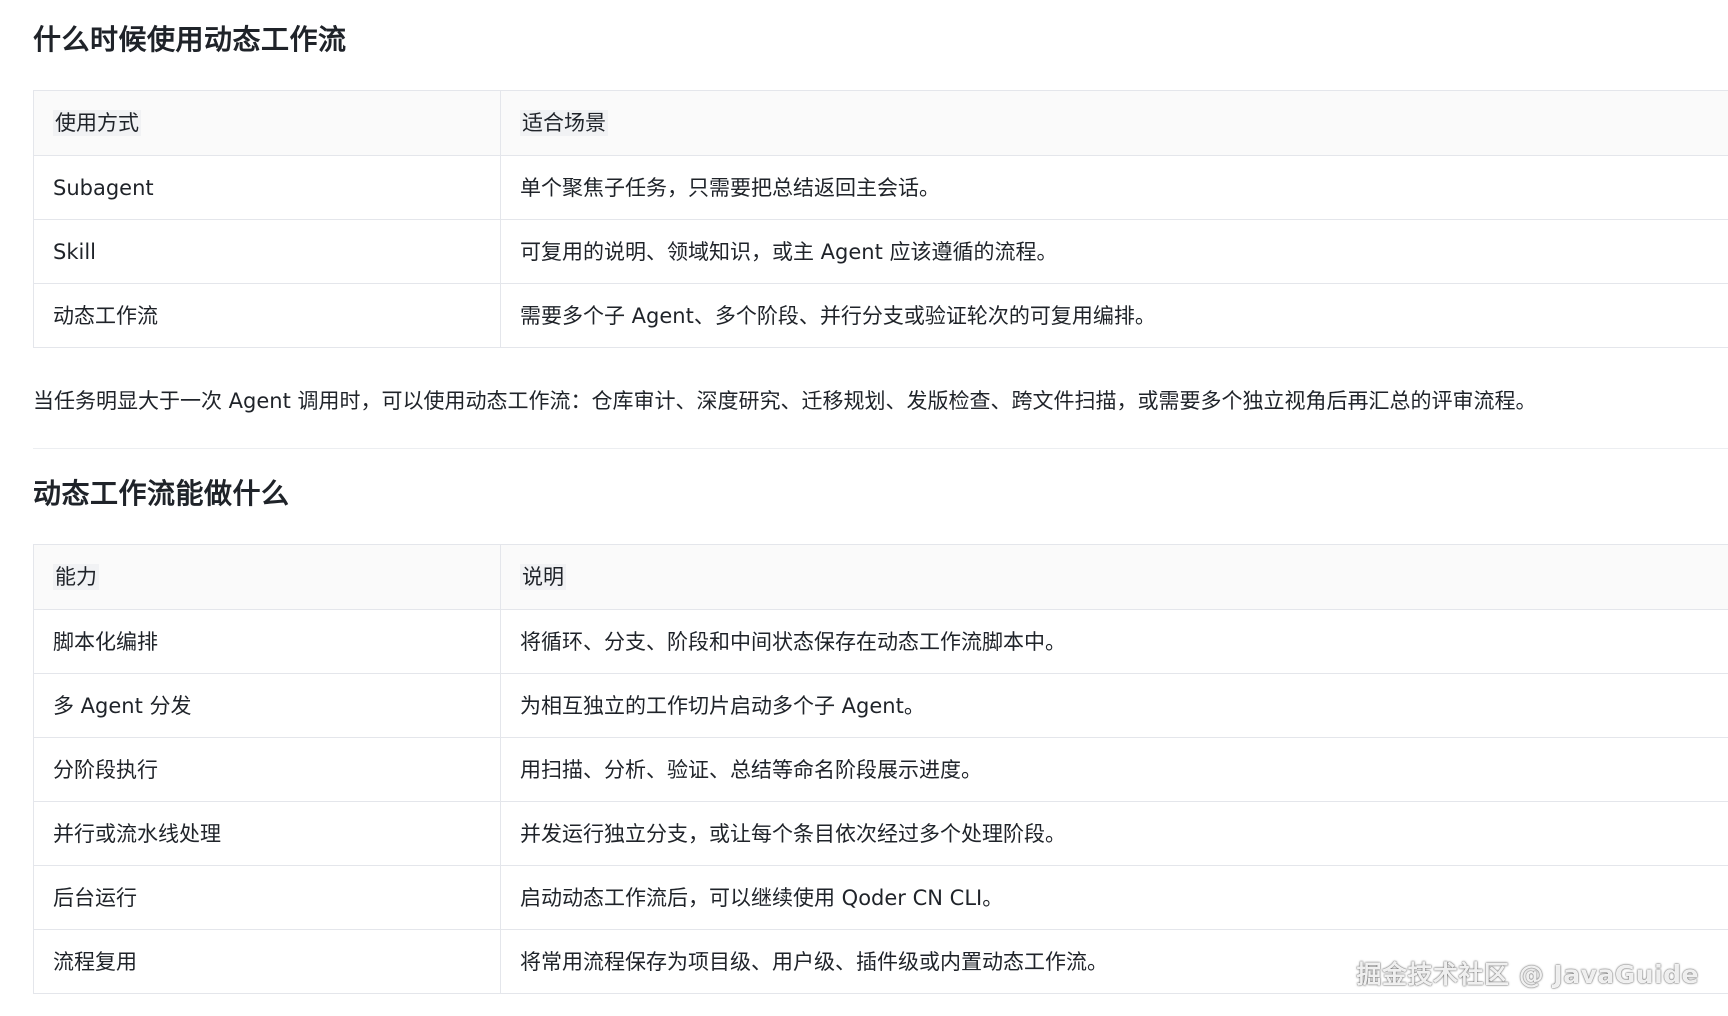 This screenshot has width=1728, height=1016. I want to click on table-cell: 将循环、分支、阶段和中间状态保存在动态工作流脚本中。, so click(1114, 641).